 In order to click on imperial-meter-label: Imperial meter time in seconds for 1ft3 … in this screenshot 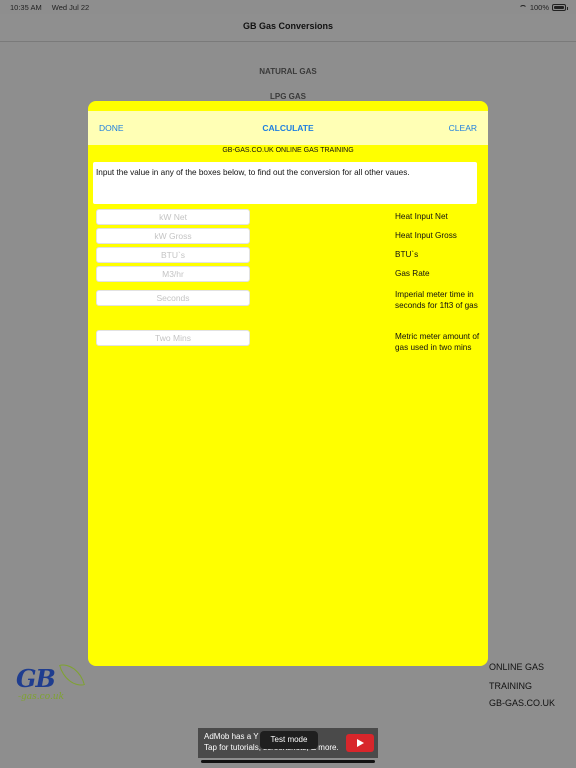, I will do `click(436, 300)`.